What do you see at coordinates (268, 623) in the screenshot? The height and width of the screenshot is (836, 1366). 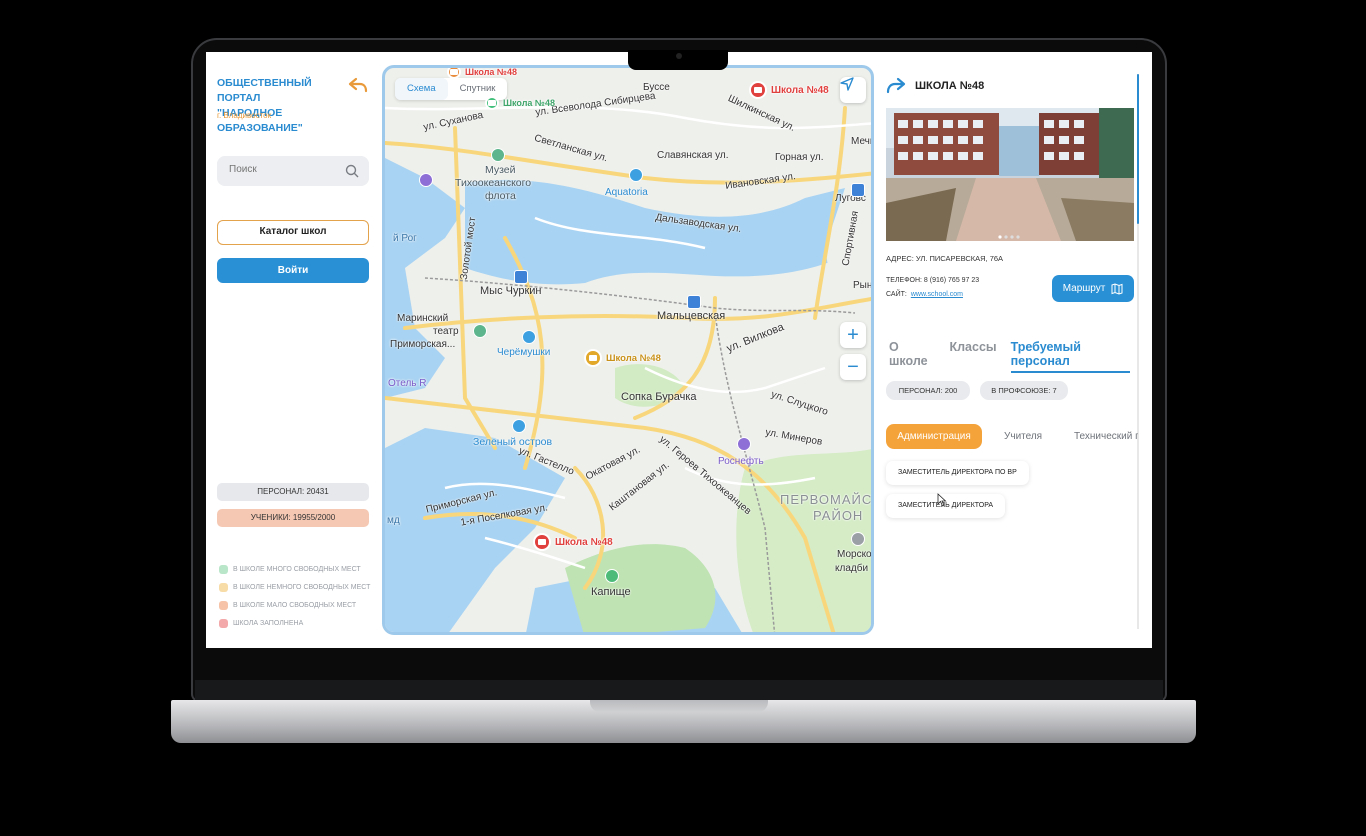 I see `legend-label: ШКОЛА ЗАПОЛНЕНА` at bounding box center [268, 623].